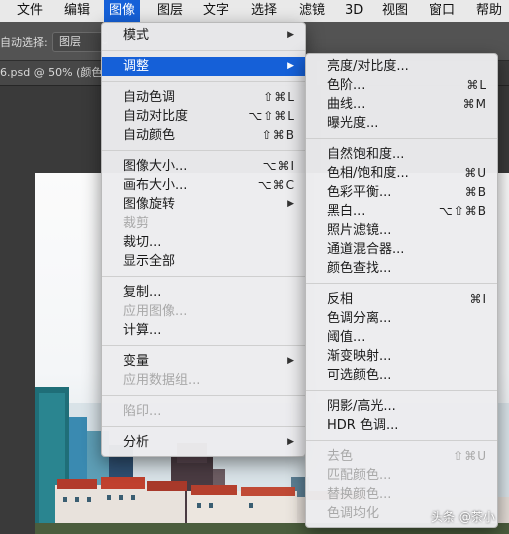  What do you see at coordinates (216, 11) in the screenshot?
I see `menu-type: 文字` at bounding box center [216, 11].